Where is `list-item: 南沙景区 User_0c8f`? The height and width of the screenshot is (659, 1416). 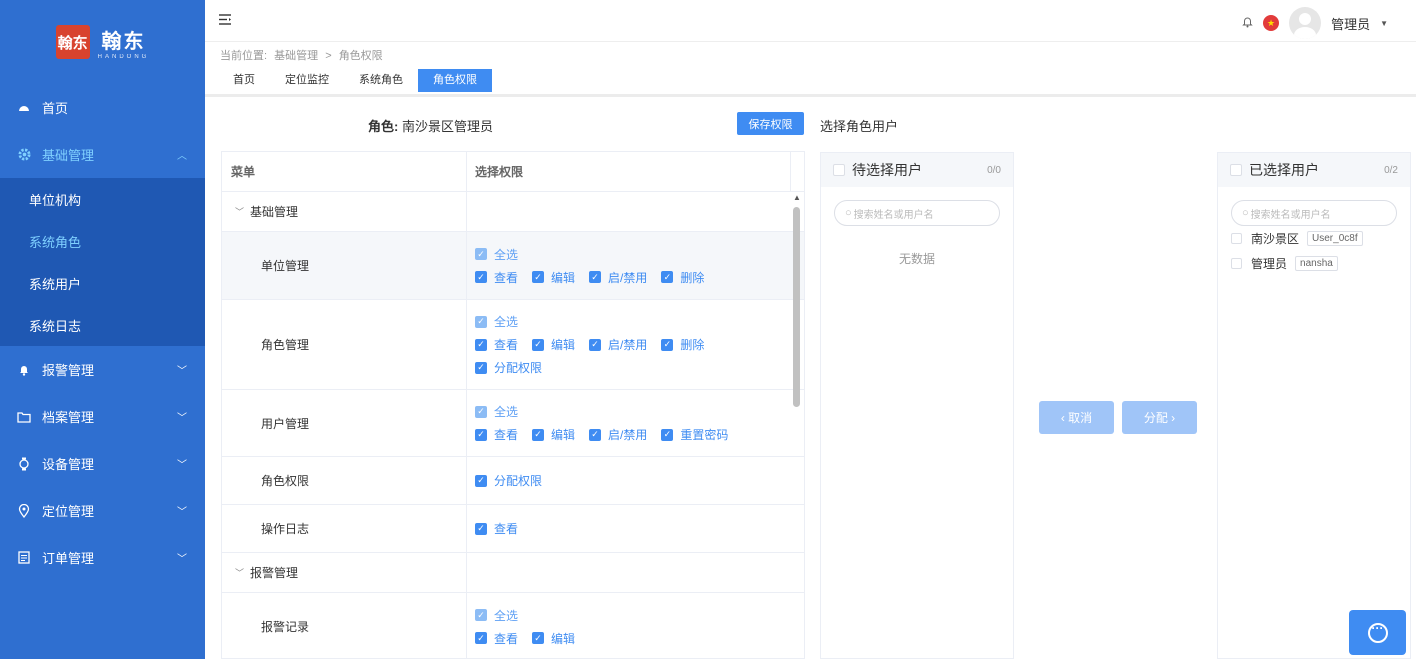
list-item: 南沙景区 User_0c8f is located at coordinates (1314, 238).